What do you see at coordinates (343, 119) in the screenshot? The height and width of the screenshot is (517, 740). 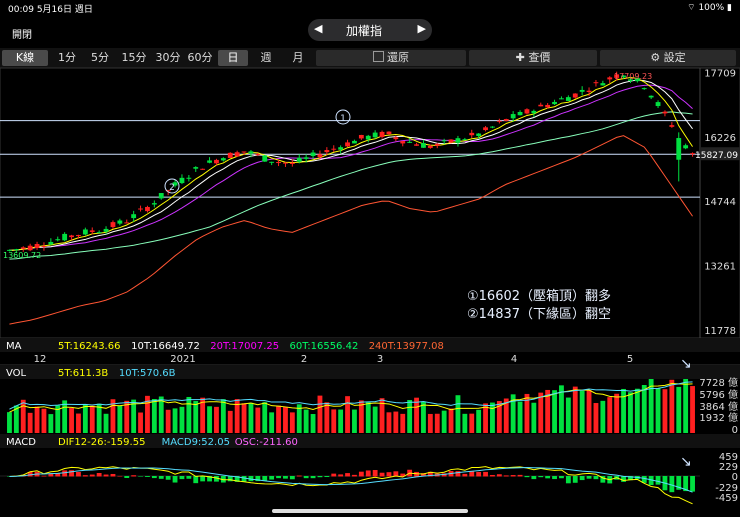 I see `mark1-label: 1` at bounding box center [343, 119].